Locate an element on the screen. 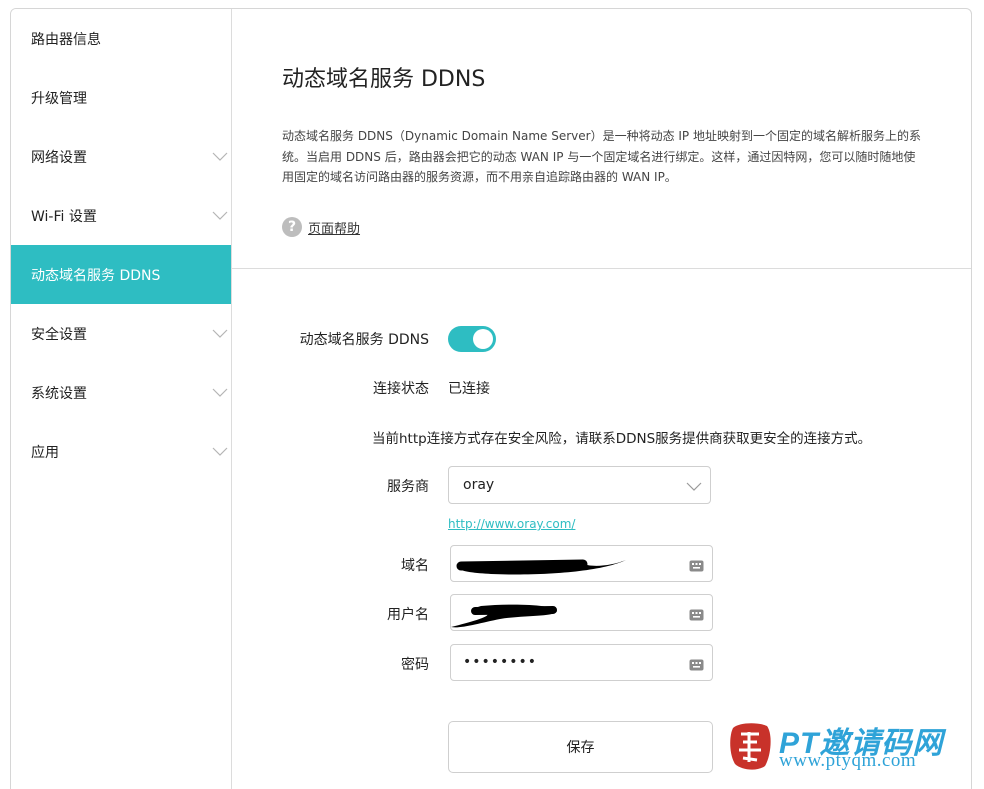 The height and width of the screenshot is (789, 984). page-title: 动态域名服务 DDNS is located at coordinates (384, 79).